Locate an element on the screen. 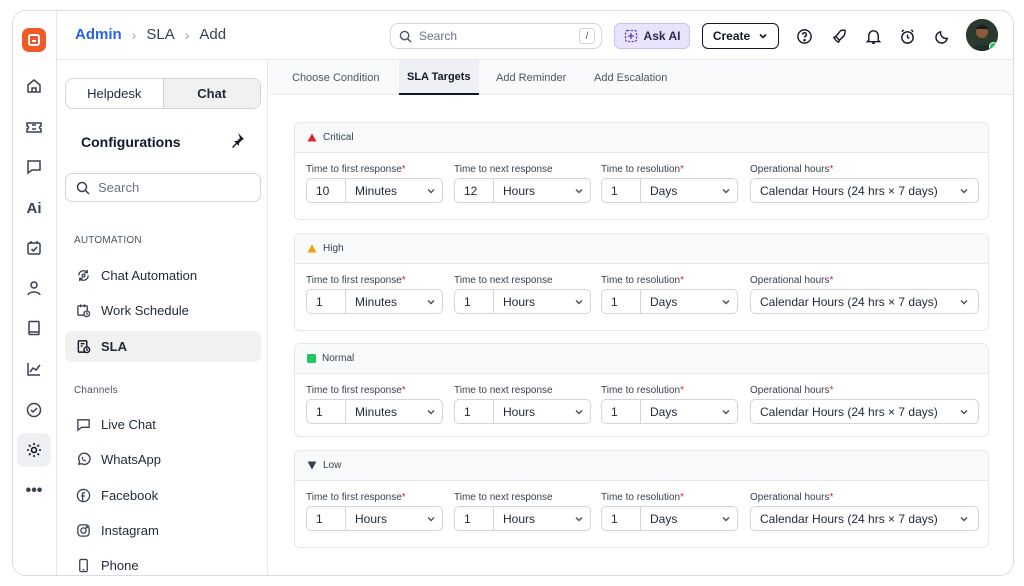 Image resolution: width=1024 pixels, height=586 pixels. field-label: Time to next response is located at coordinates (503, 169).